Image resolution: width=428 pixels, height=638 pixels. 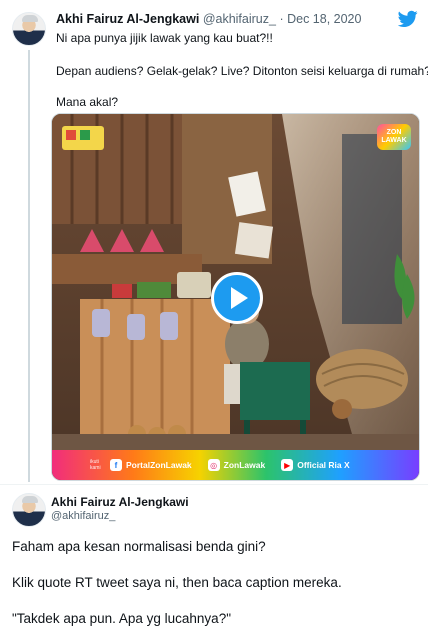 What do you see at coordinates (244, 465) in the screenshot?
I see `social-label: ZonLawak` at bounding box center [244, 465].